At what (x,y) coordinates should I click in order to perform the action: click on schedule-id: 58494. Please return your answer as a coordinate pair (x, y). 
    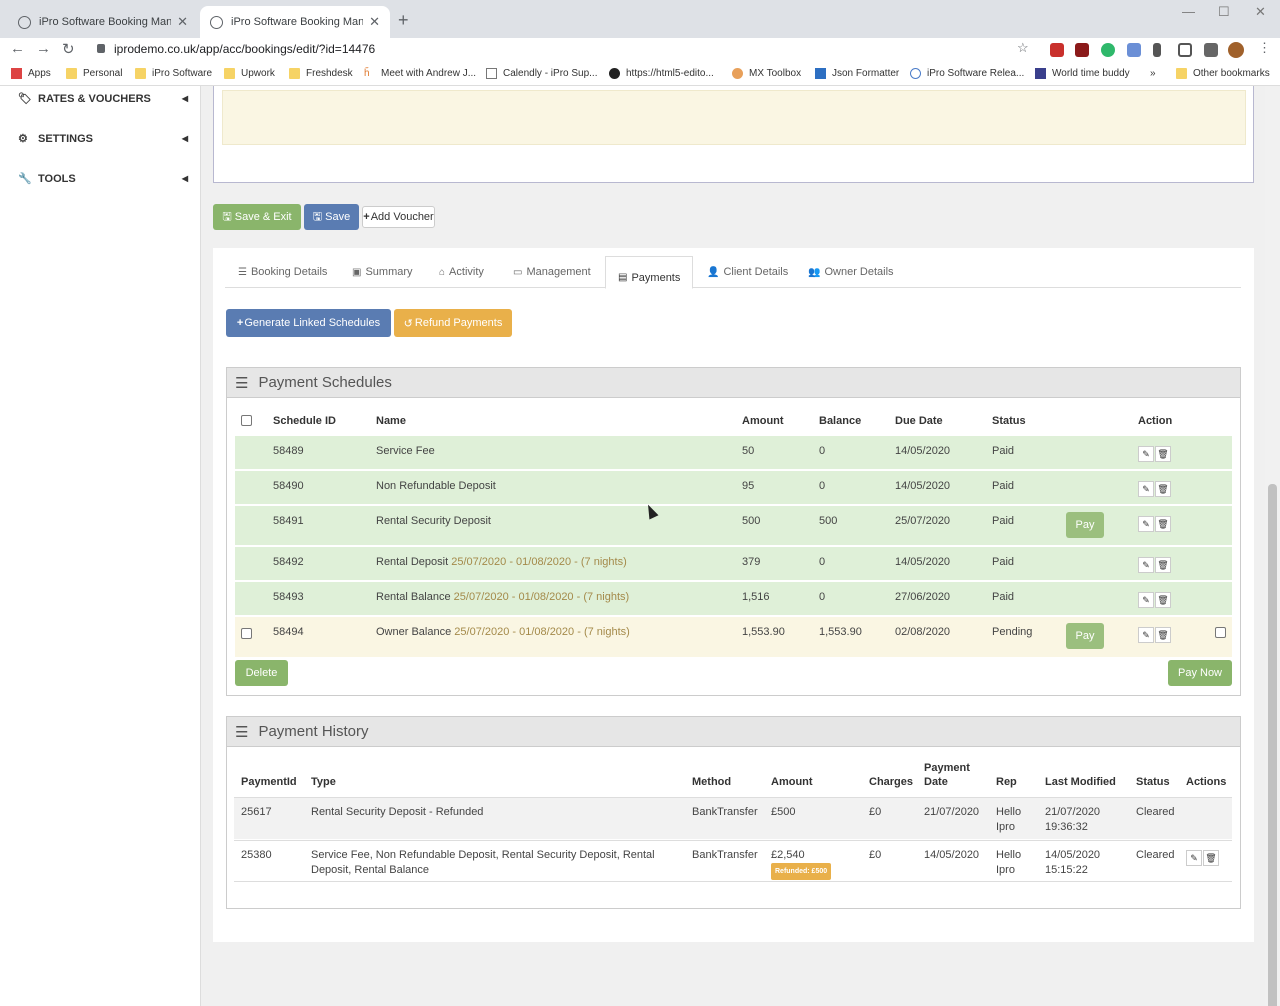
    Looking at the image, I should click on (288, 632).